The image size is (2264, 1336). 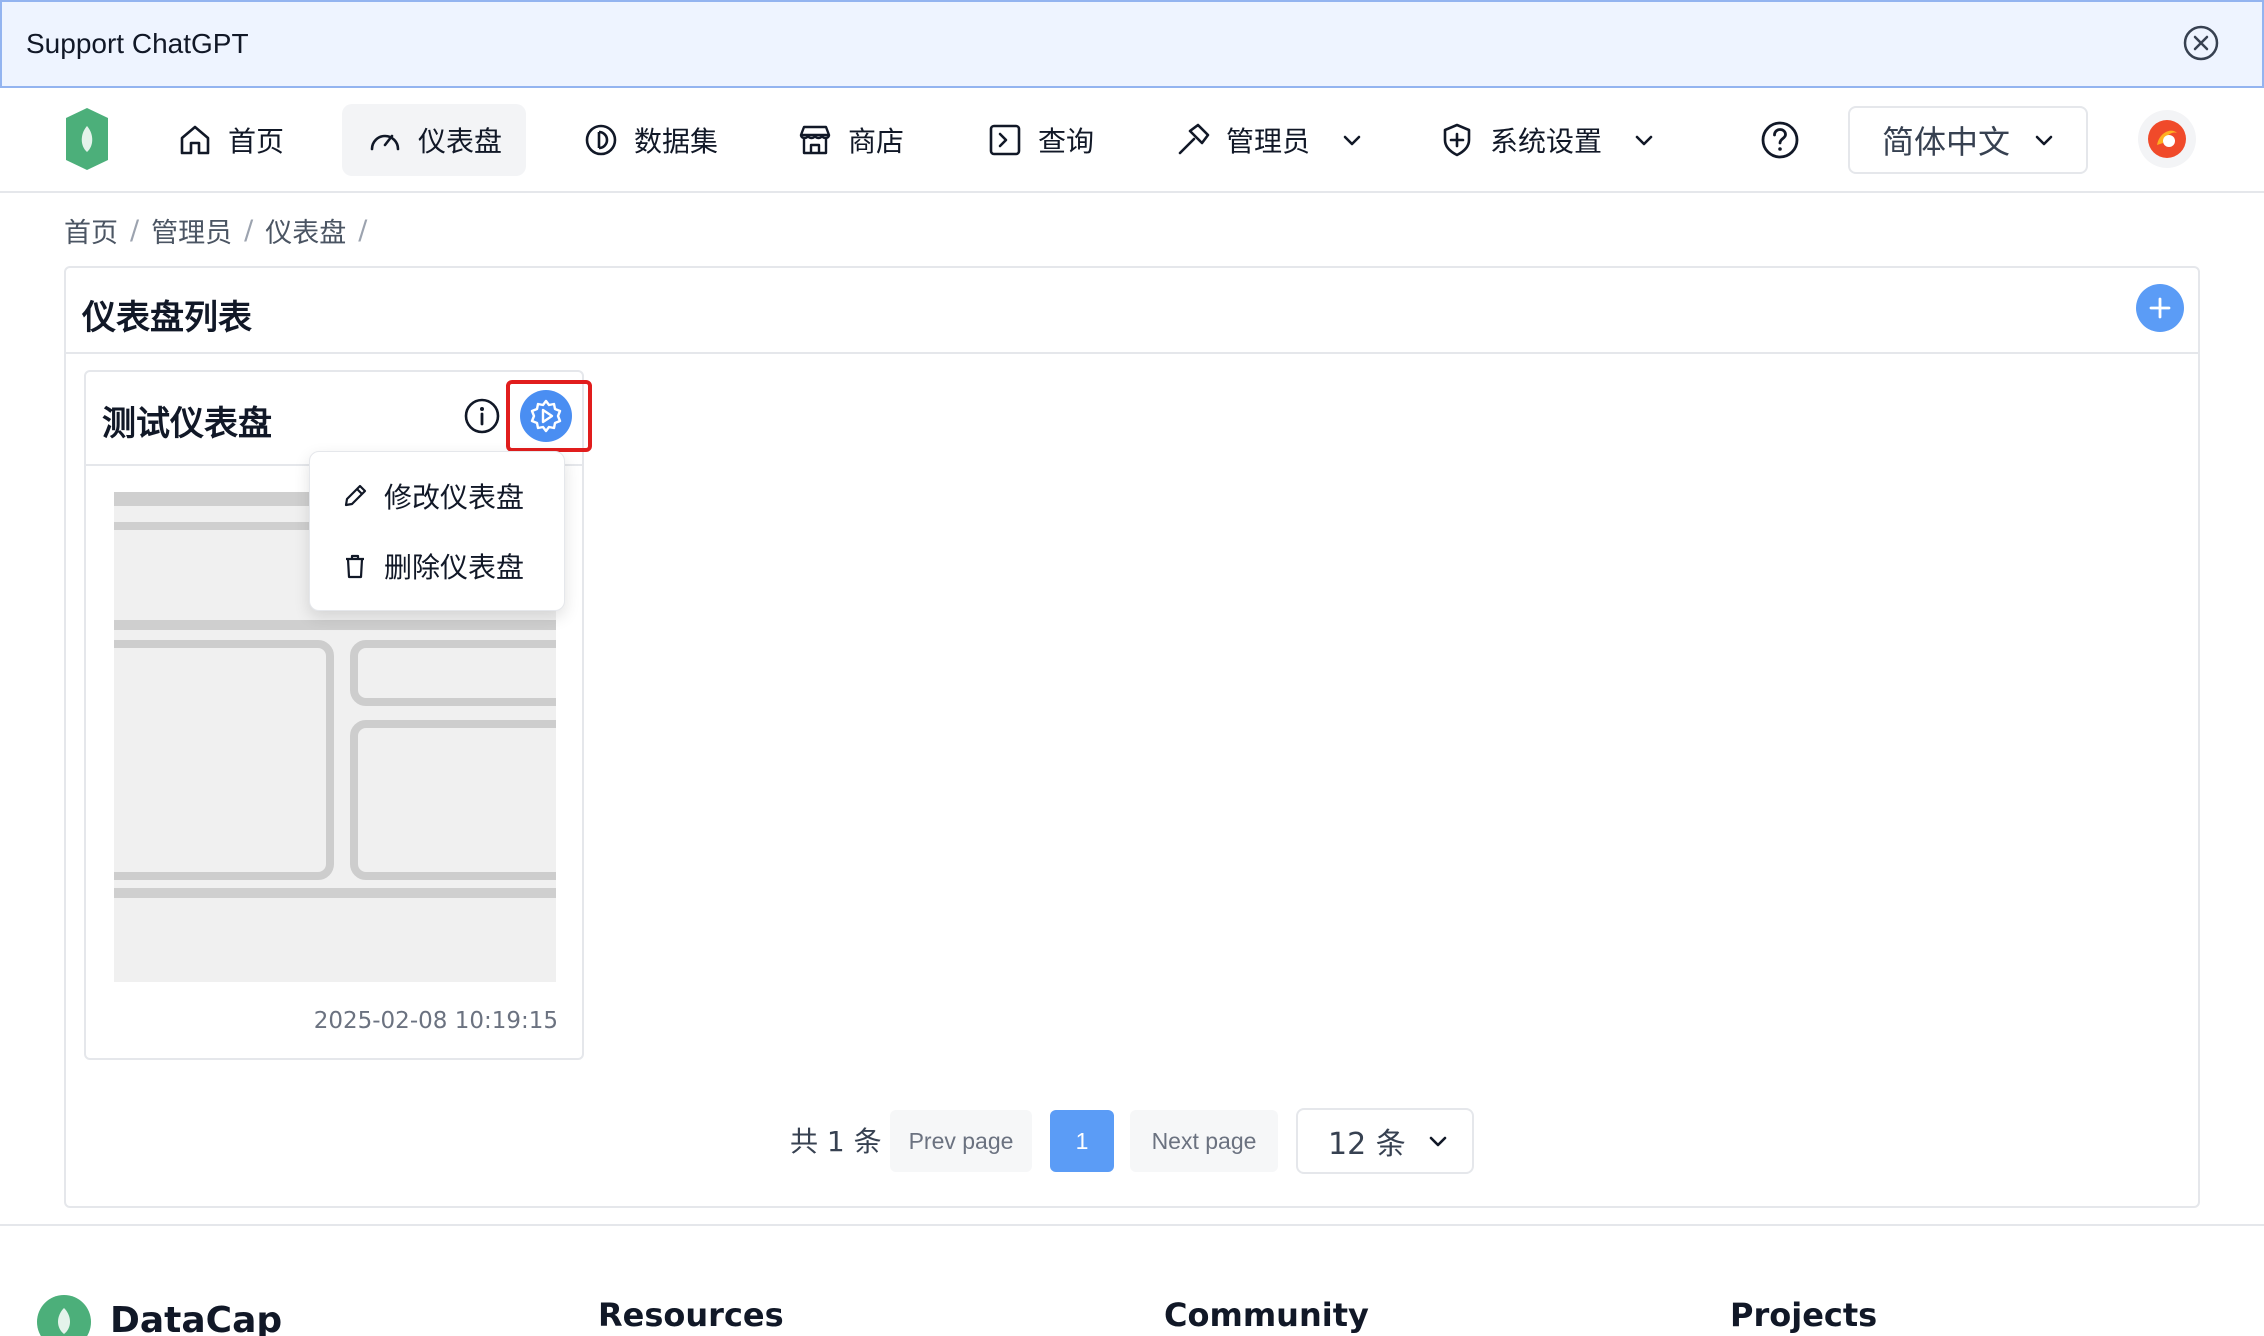 I want to click on avatar, so click(x=2167, y=139).